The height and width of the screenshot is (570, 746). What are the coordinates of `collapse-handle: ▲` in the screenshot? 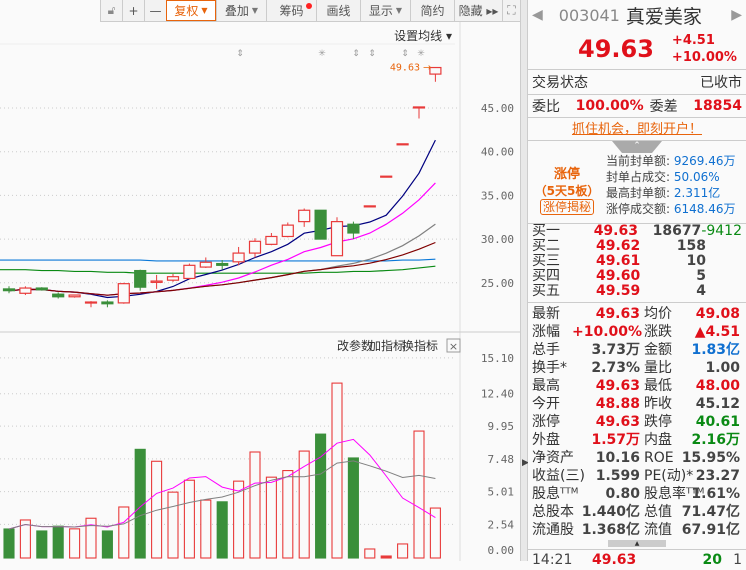 It's located at (637, 543).